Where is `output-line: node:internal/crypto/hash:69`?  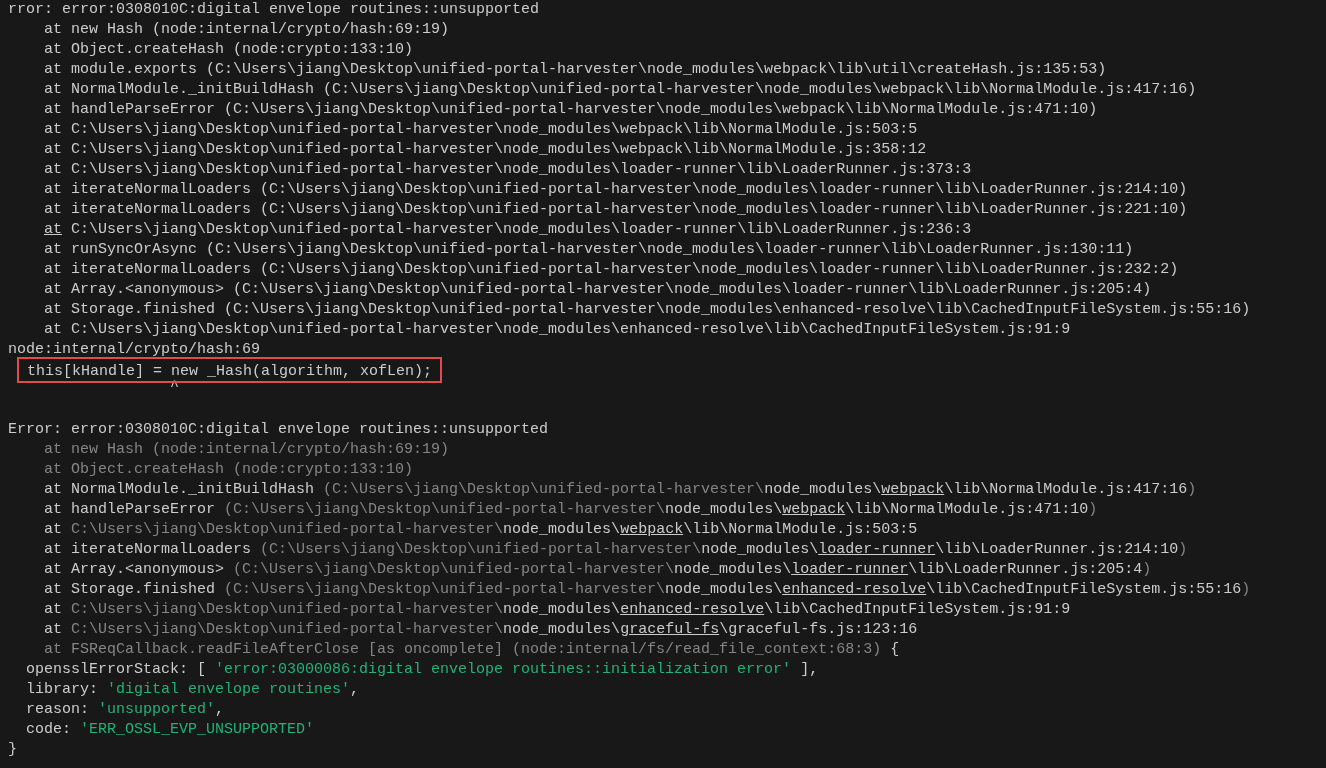
output-line: node:internal/crypto/hash:69 is located at coordinates (134, 350).